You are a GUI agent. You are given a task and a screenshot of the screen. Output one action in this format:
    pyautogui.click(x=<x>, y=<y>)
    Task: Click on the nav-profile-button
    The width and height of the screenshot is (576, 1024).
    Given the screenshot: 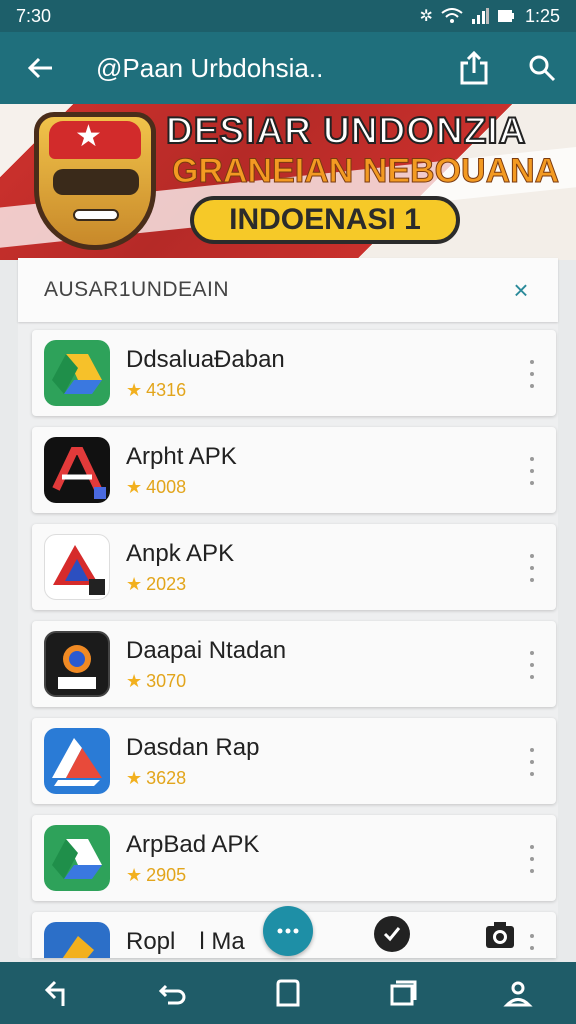 What is the action you would take?
    pyautogui.click(x=518, y=993)
    